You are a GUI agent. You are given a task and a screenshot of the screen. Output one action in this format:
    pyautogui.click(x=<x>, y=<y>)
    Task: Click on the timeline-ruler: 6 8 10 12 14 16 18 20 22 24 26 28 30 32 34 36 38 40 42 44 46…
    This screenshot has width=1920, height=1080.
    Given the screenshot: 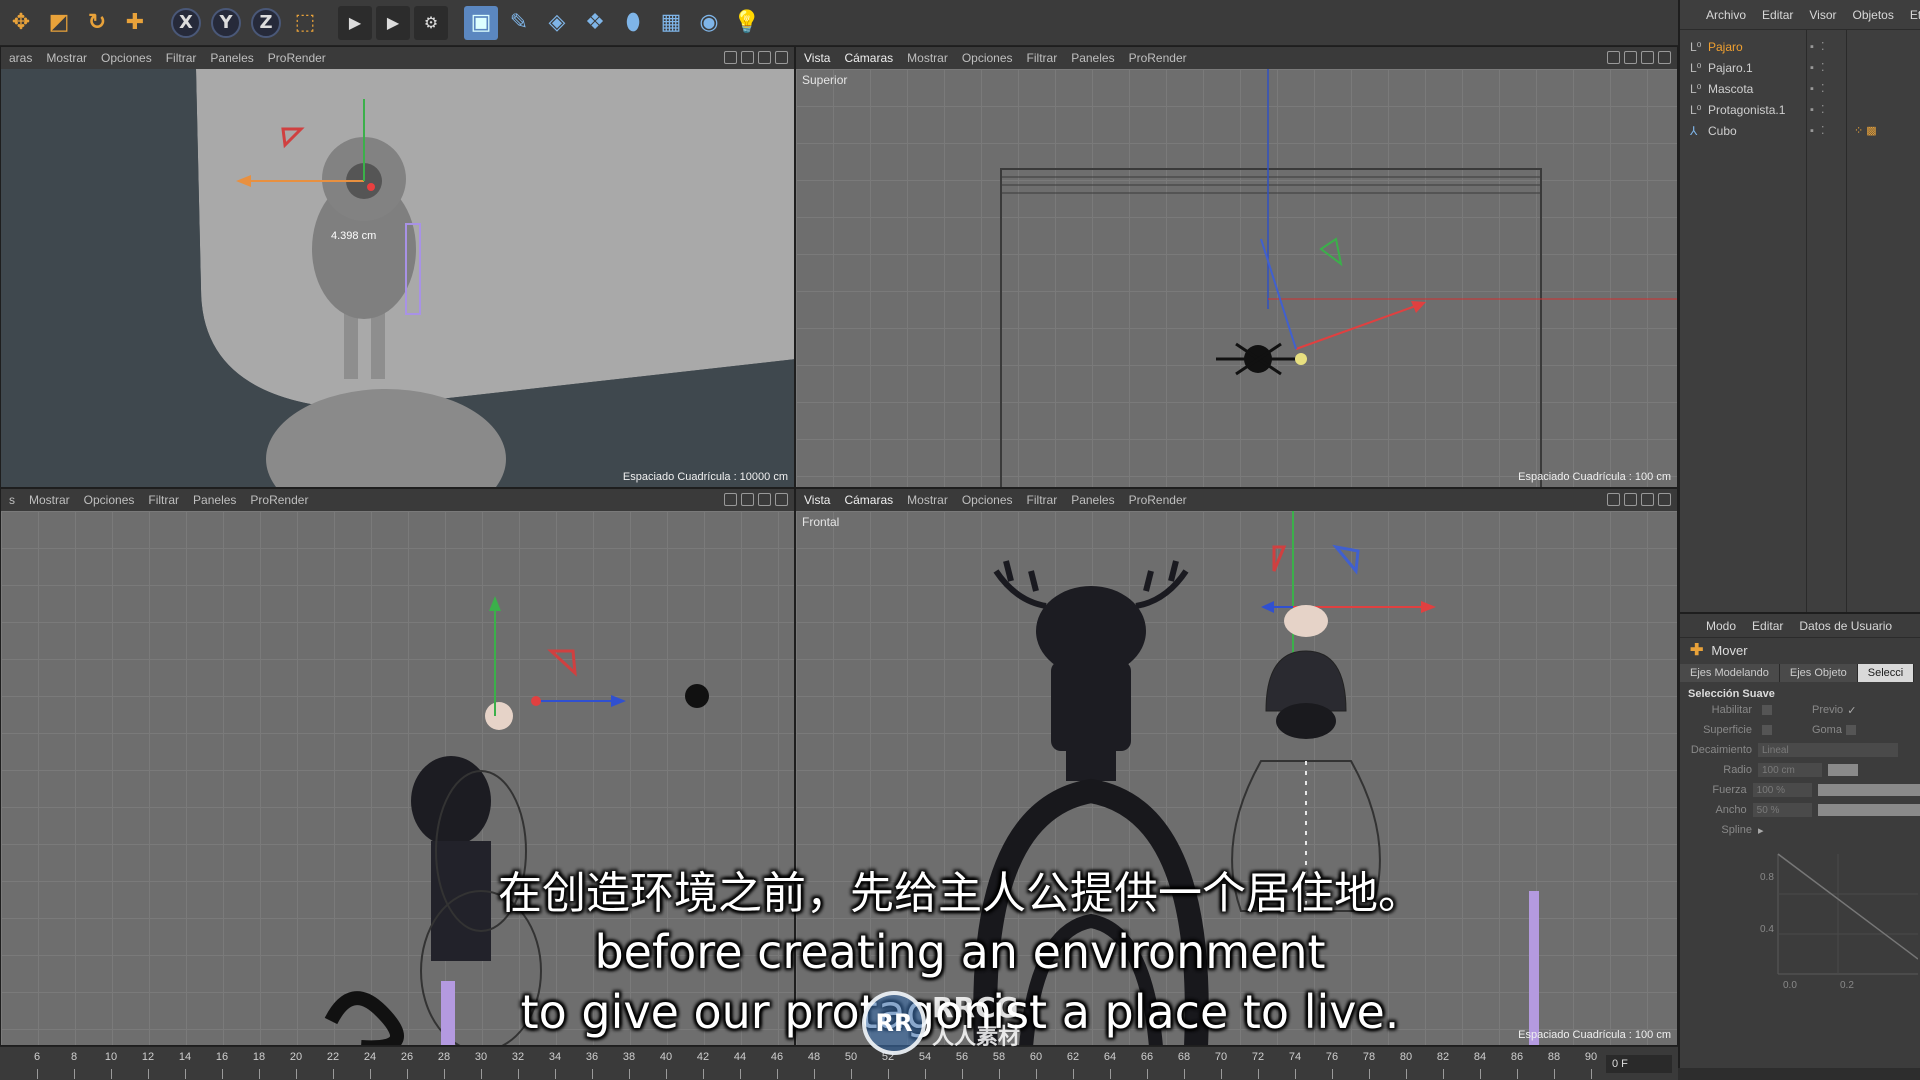 What is the action you would take?
    pyautogui.click(x=800, y=1063)
    